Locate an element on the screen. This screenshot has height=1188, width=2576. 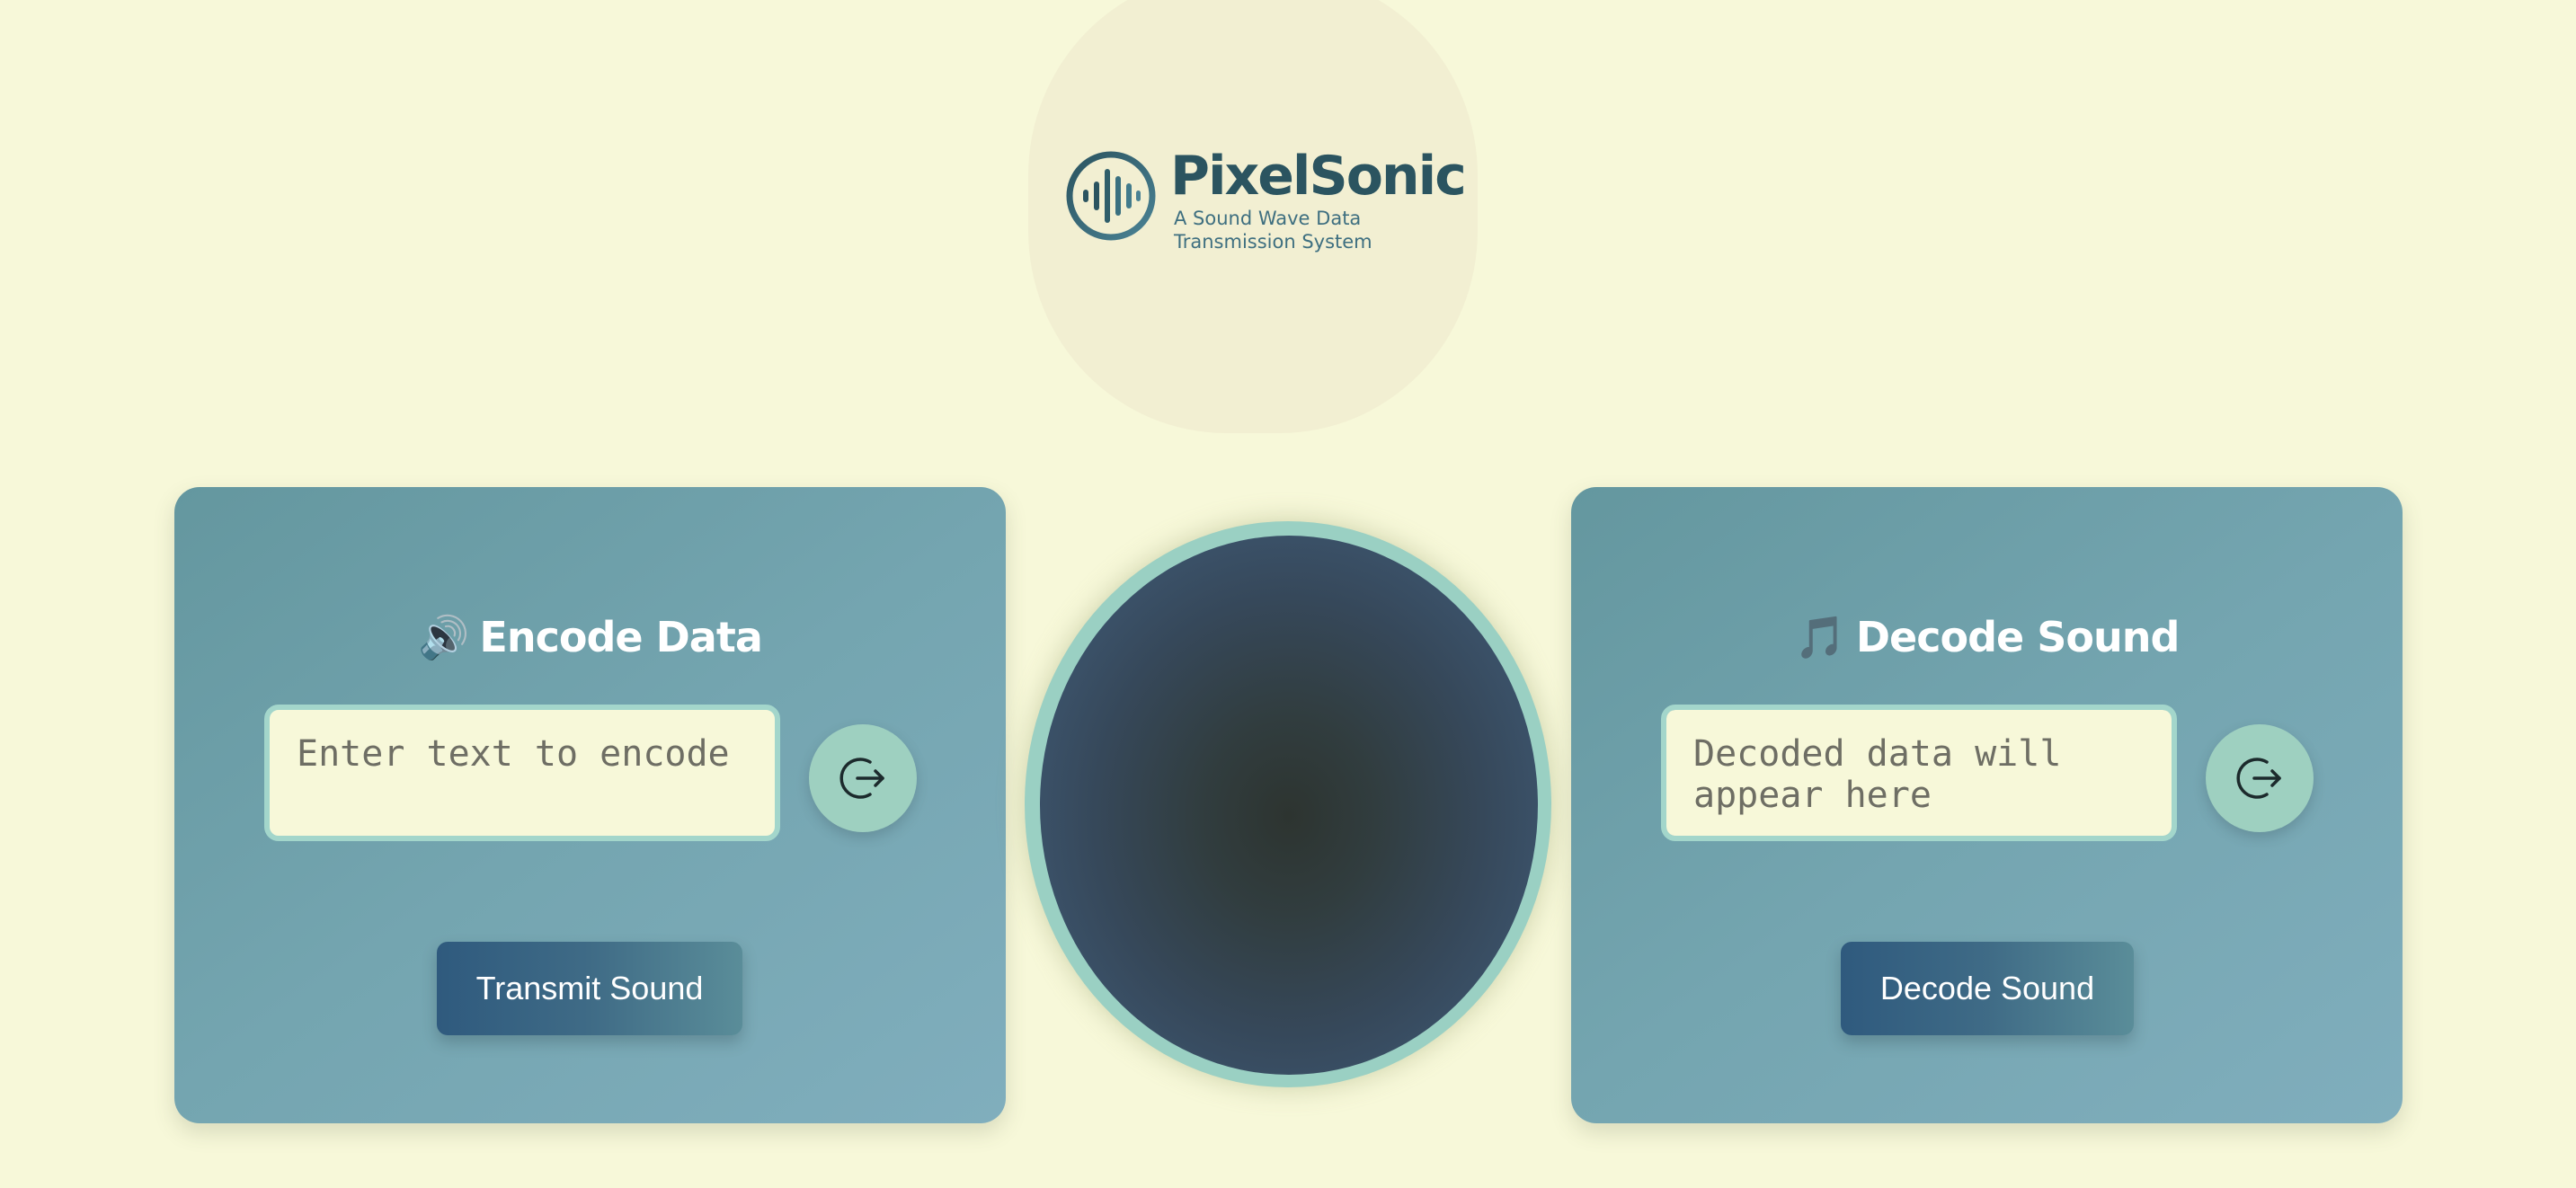
decode-sound-button: Decode Sound is located at coordinates (1987, 989).